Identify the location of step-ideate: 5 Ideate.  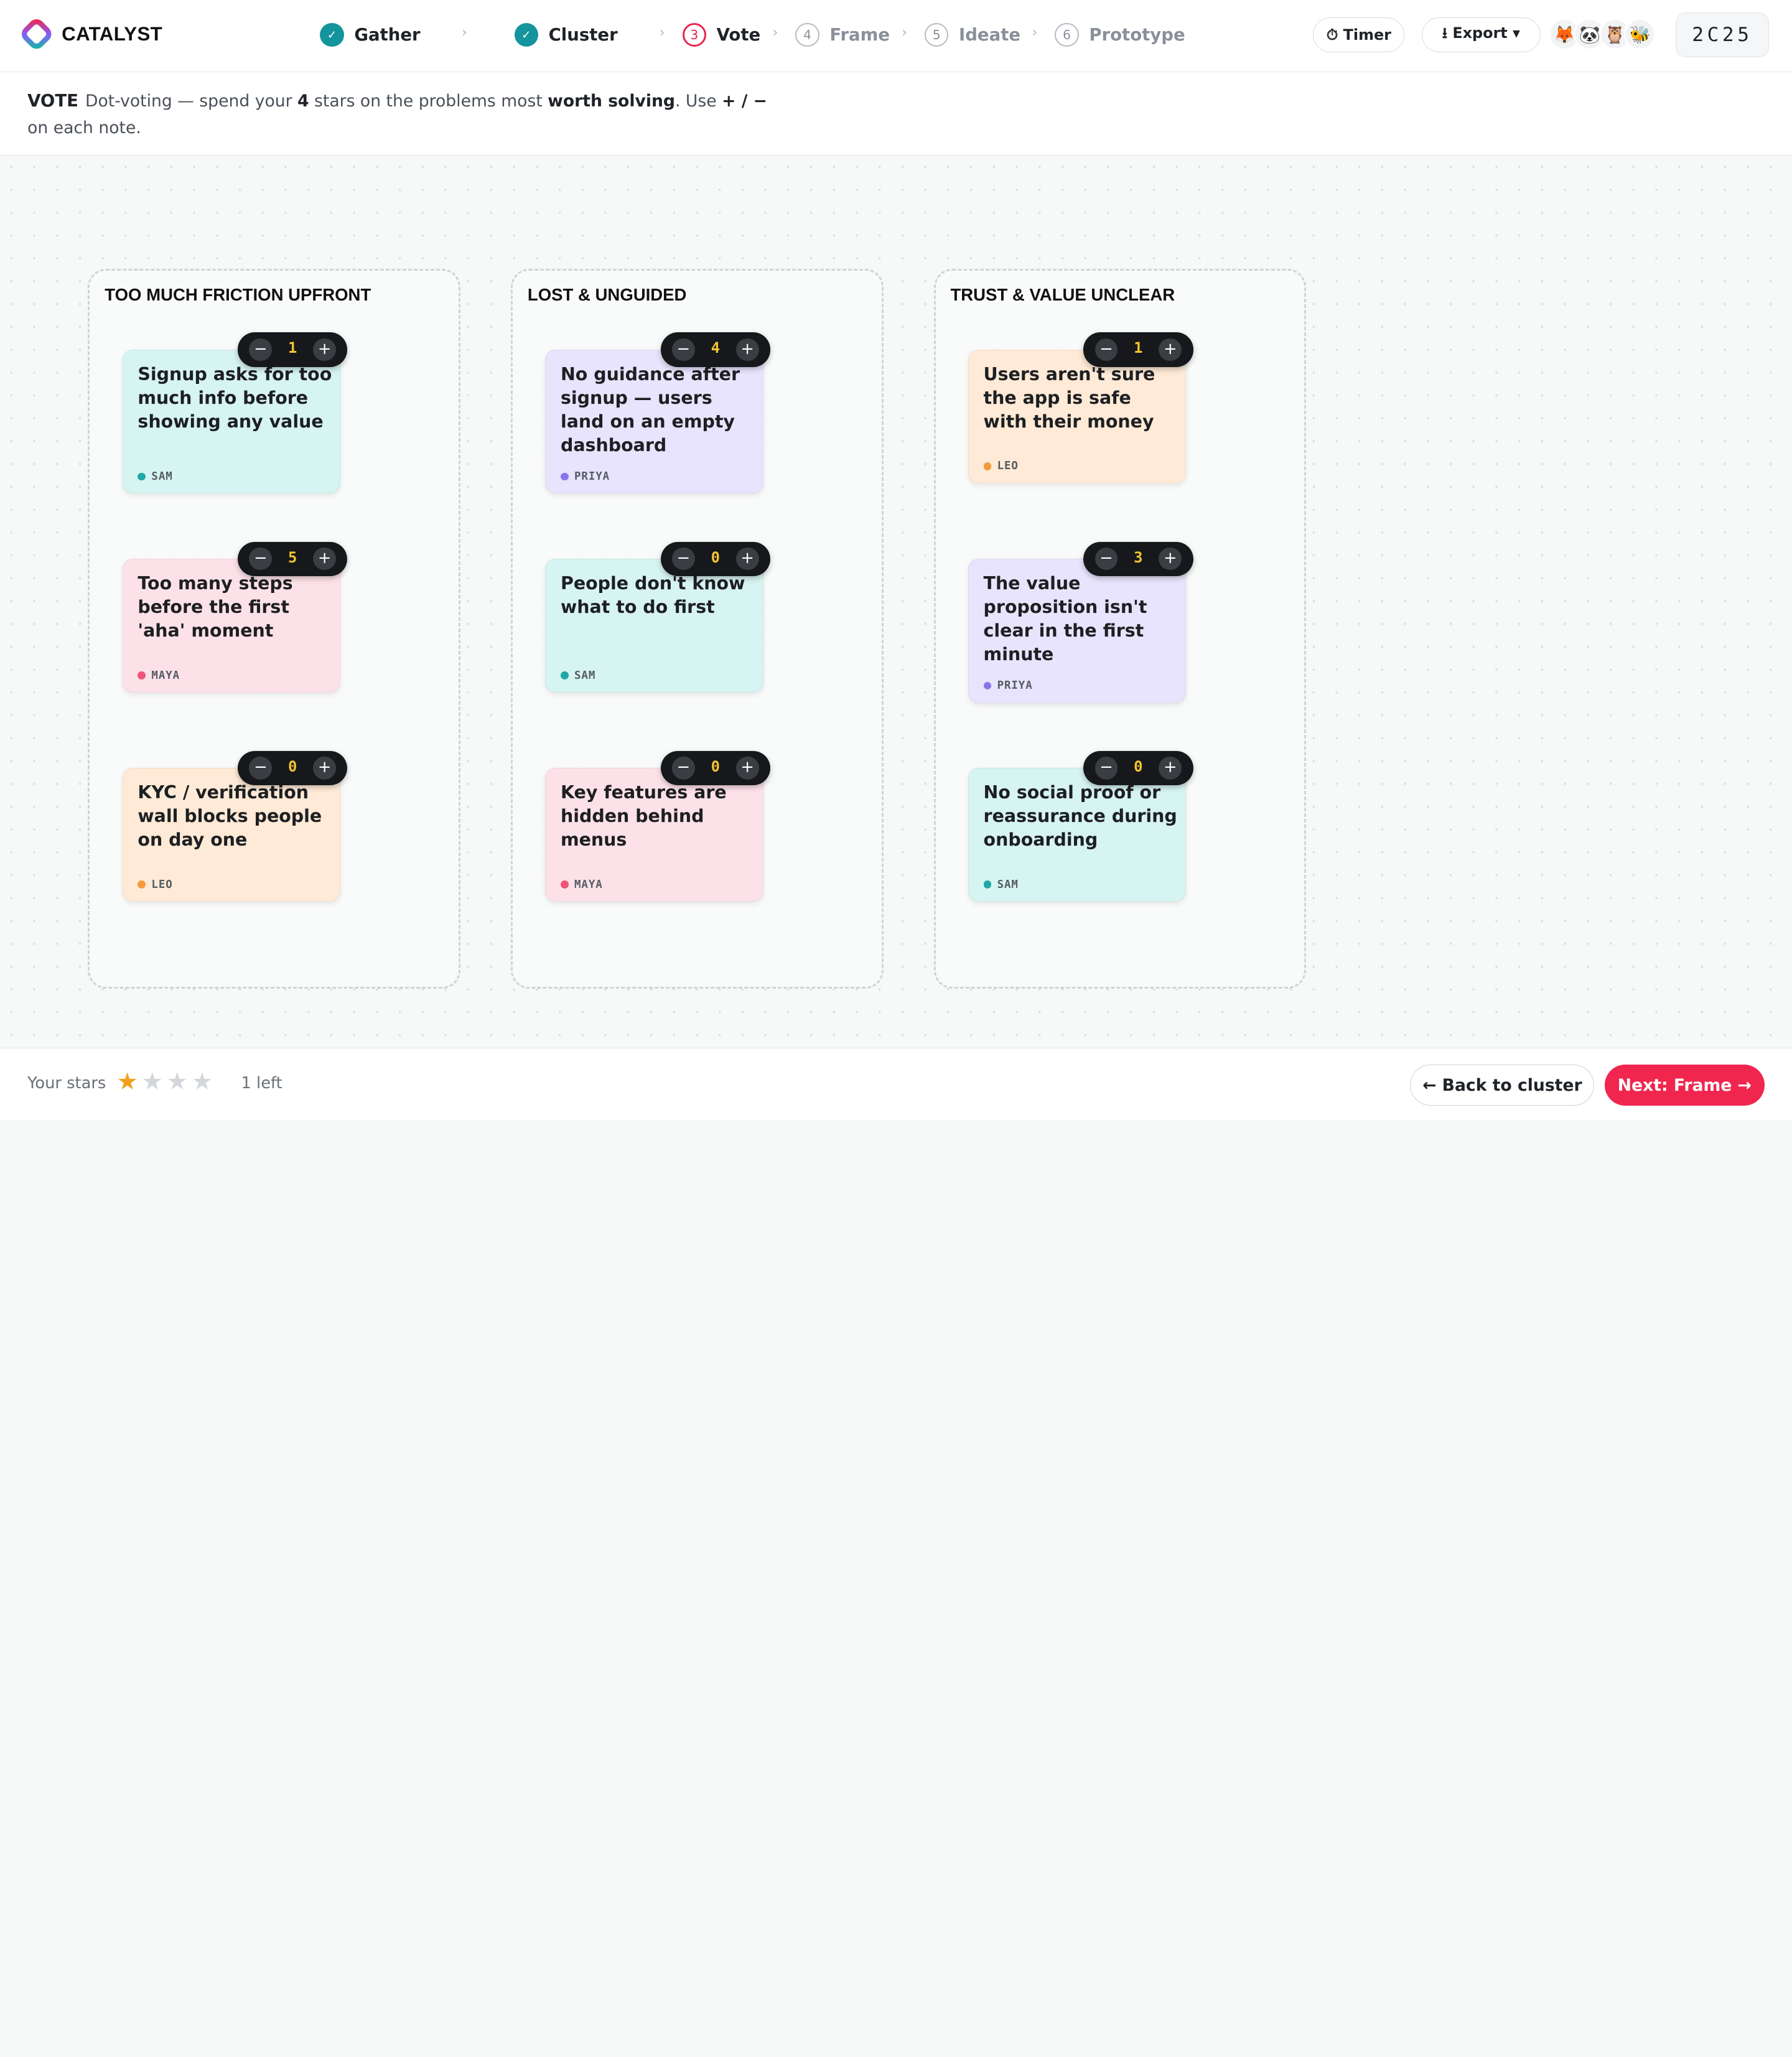
(973, 34).